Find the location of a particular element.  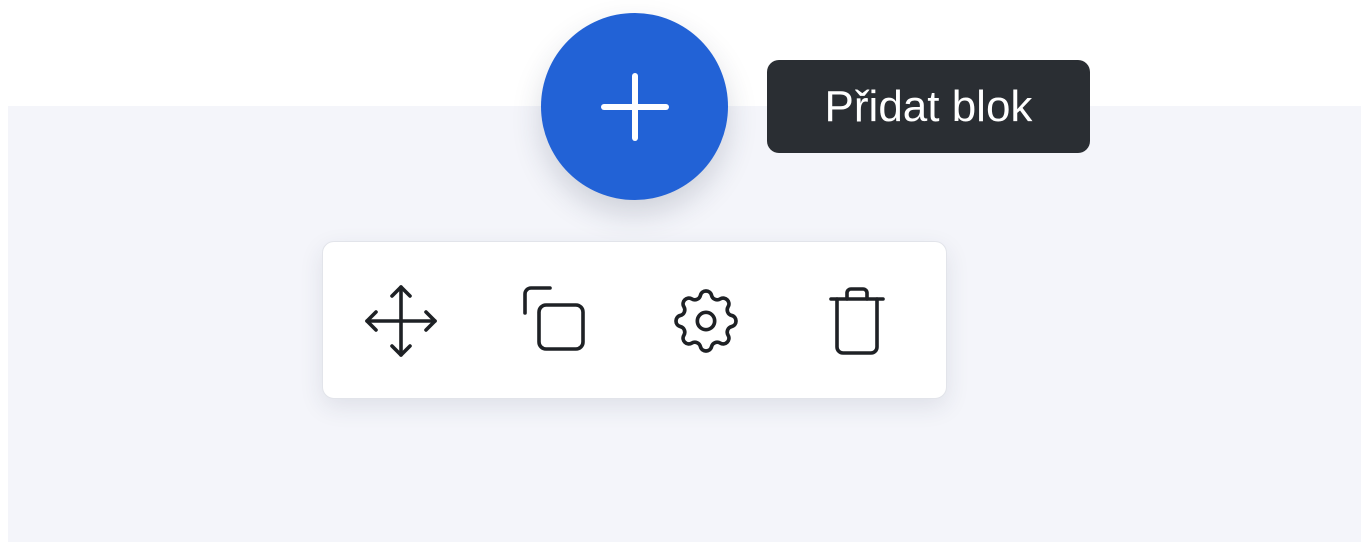

trash-icon is located at coordinates (857, 321).